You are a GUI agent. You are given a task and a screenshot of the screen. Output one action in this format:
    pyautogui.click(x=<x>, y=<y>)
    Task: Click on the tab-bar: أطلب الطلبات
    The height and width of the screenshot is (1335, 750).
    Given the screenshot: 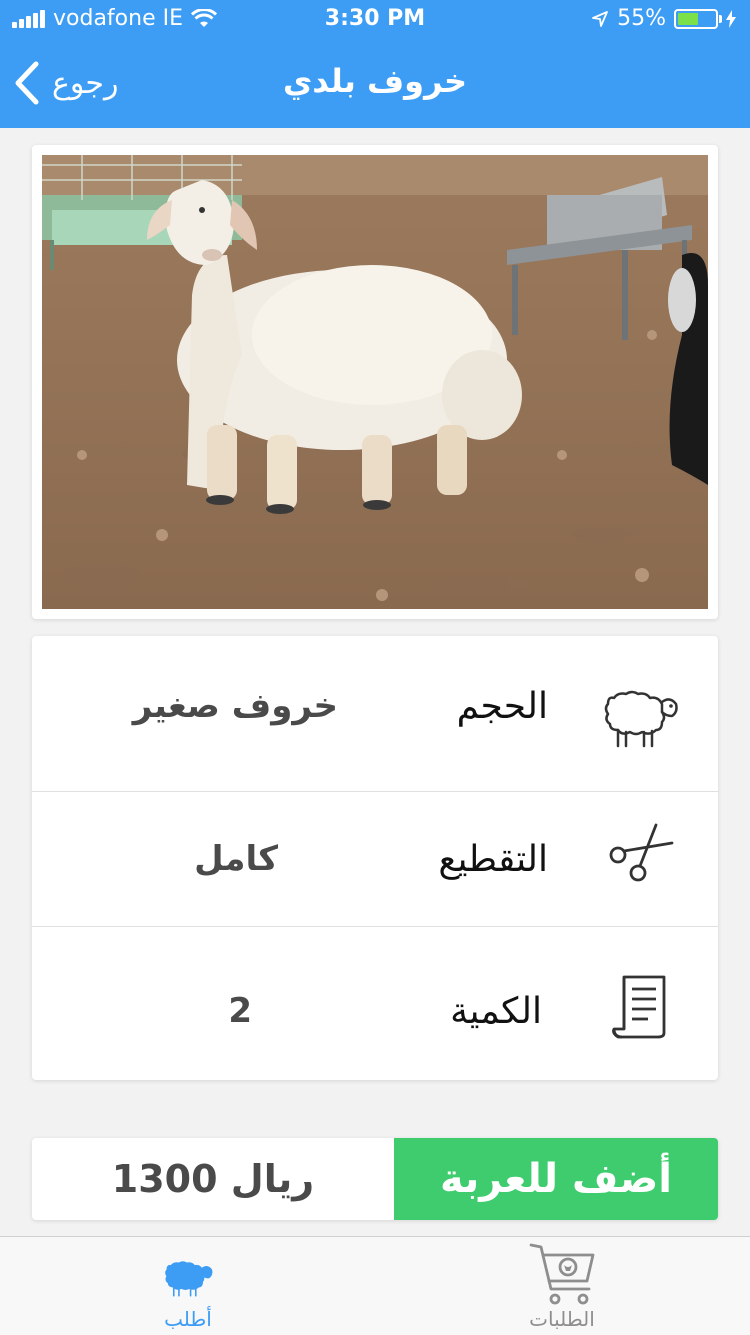 What is the action you would take?
    pyautogui.click(x=375, y=1285)
    